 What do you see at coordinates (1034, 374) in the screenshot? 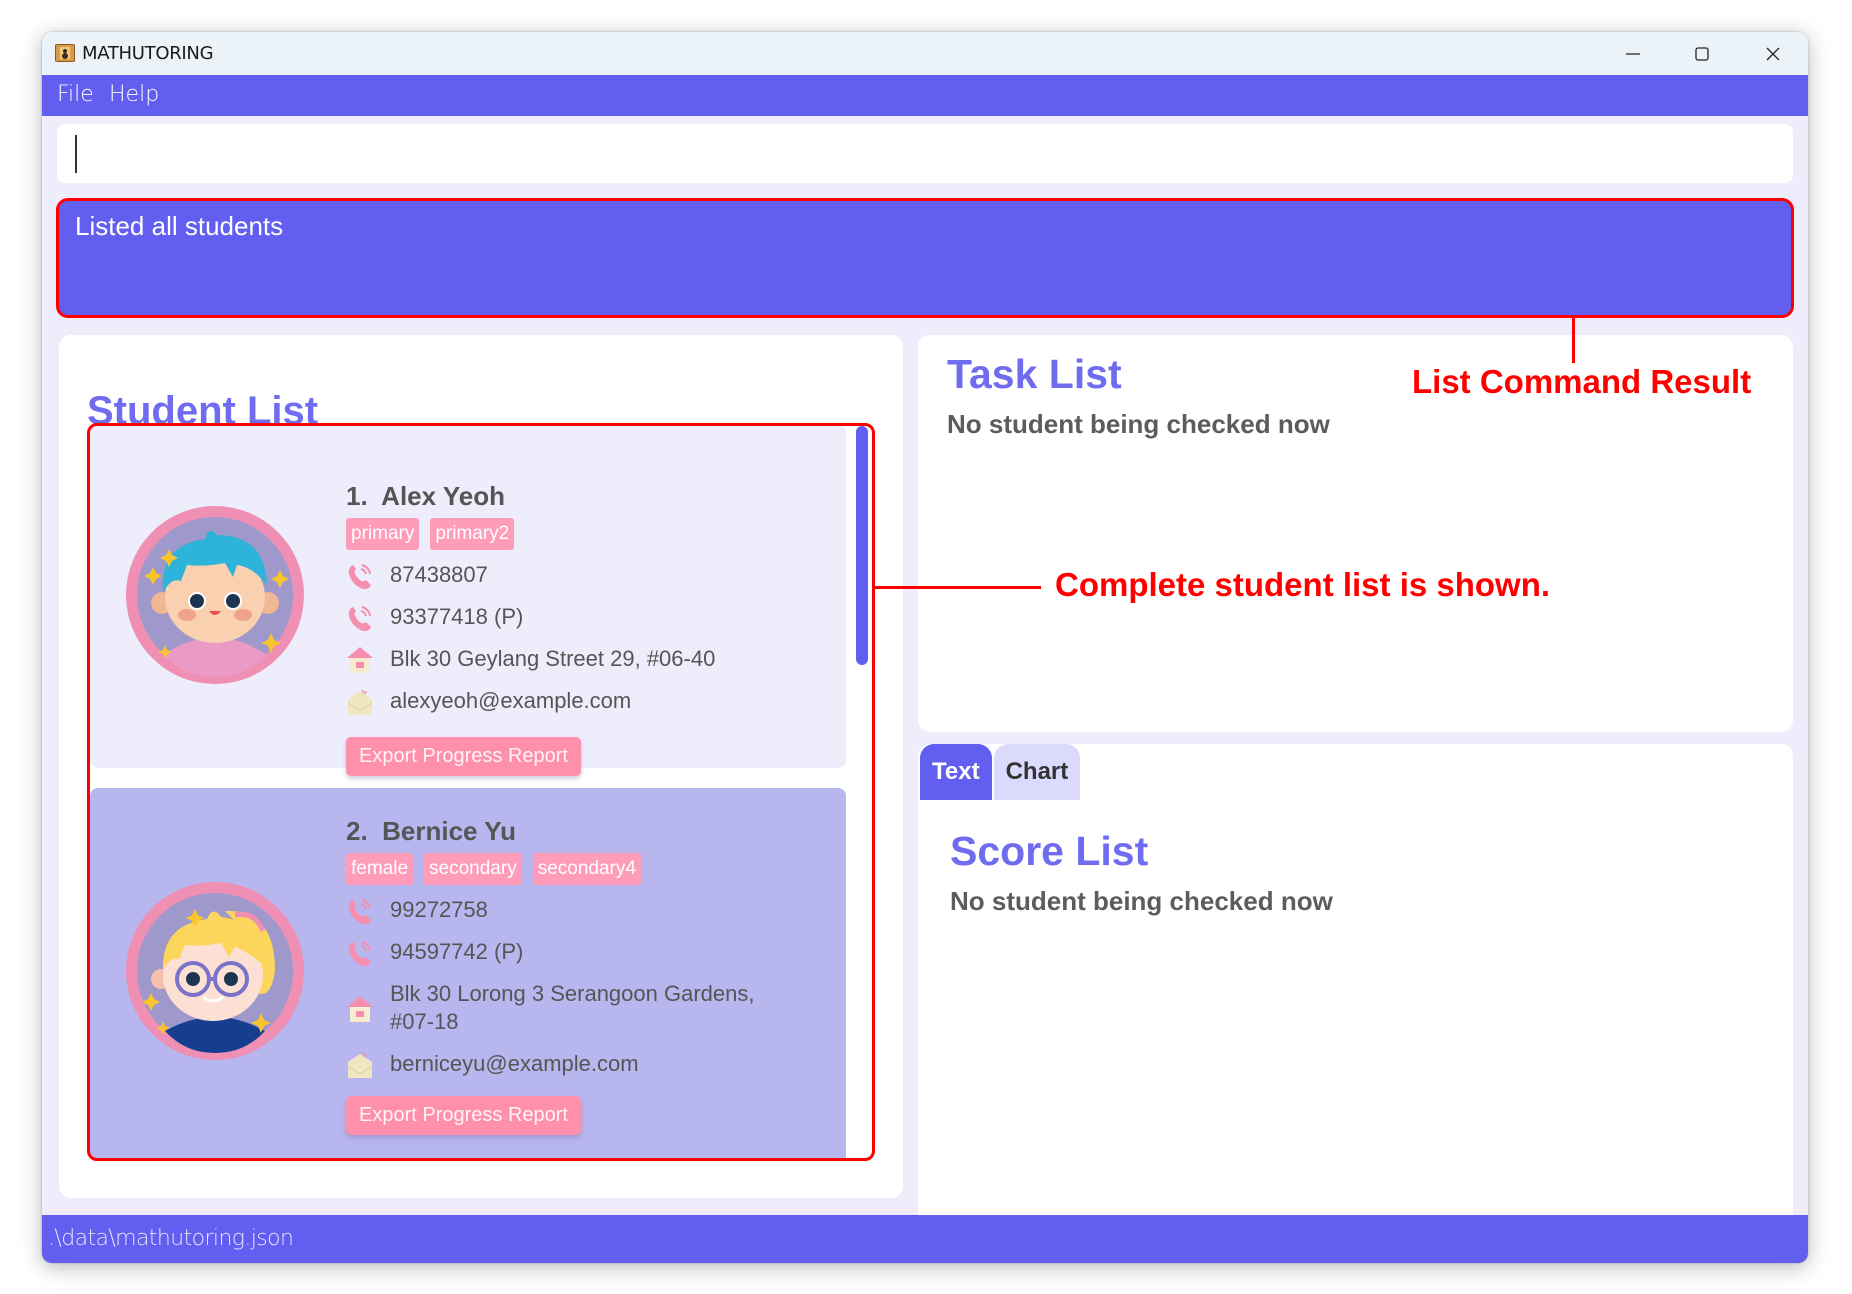
I see `task-list-title: Task List` at bounding box center [1034, 374].